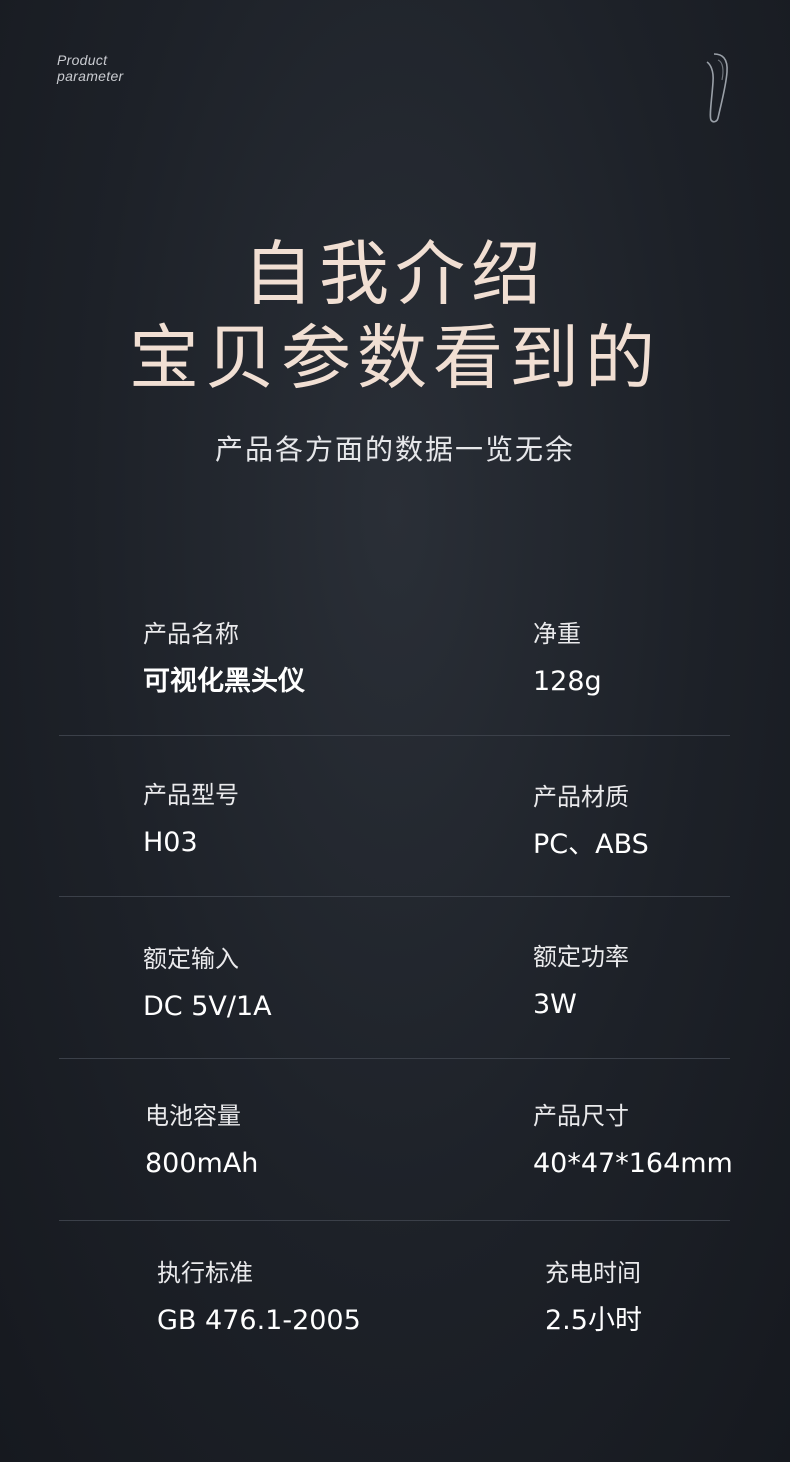  Describe the element at coordinates (633, 1141) in the screenshot. I see `spec-cell-size: 产品尺寸 40*47*164mm` at that location.